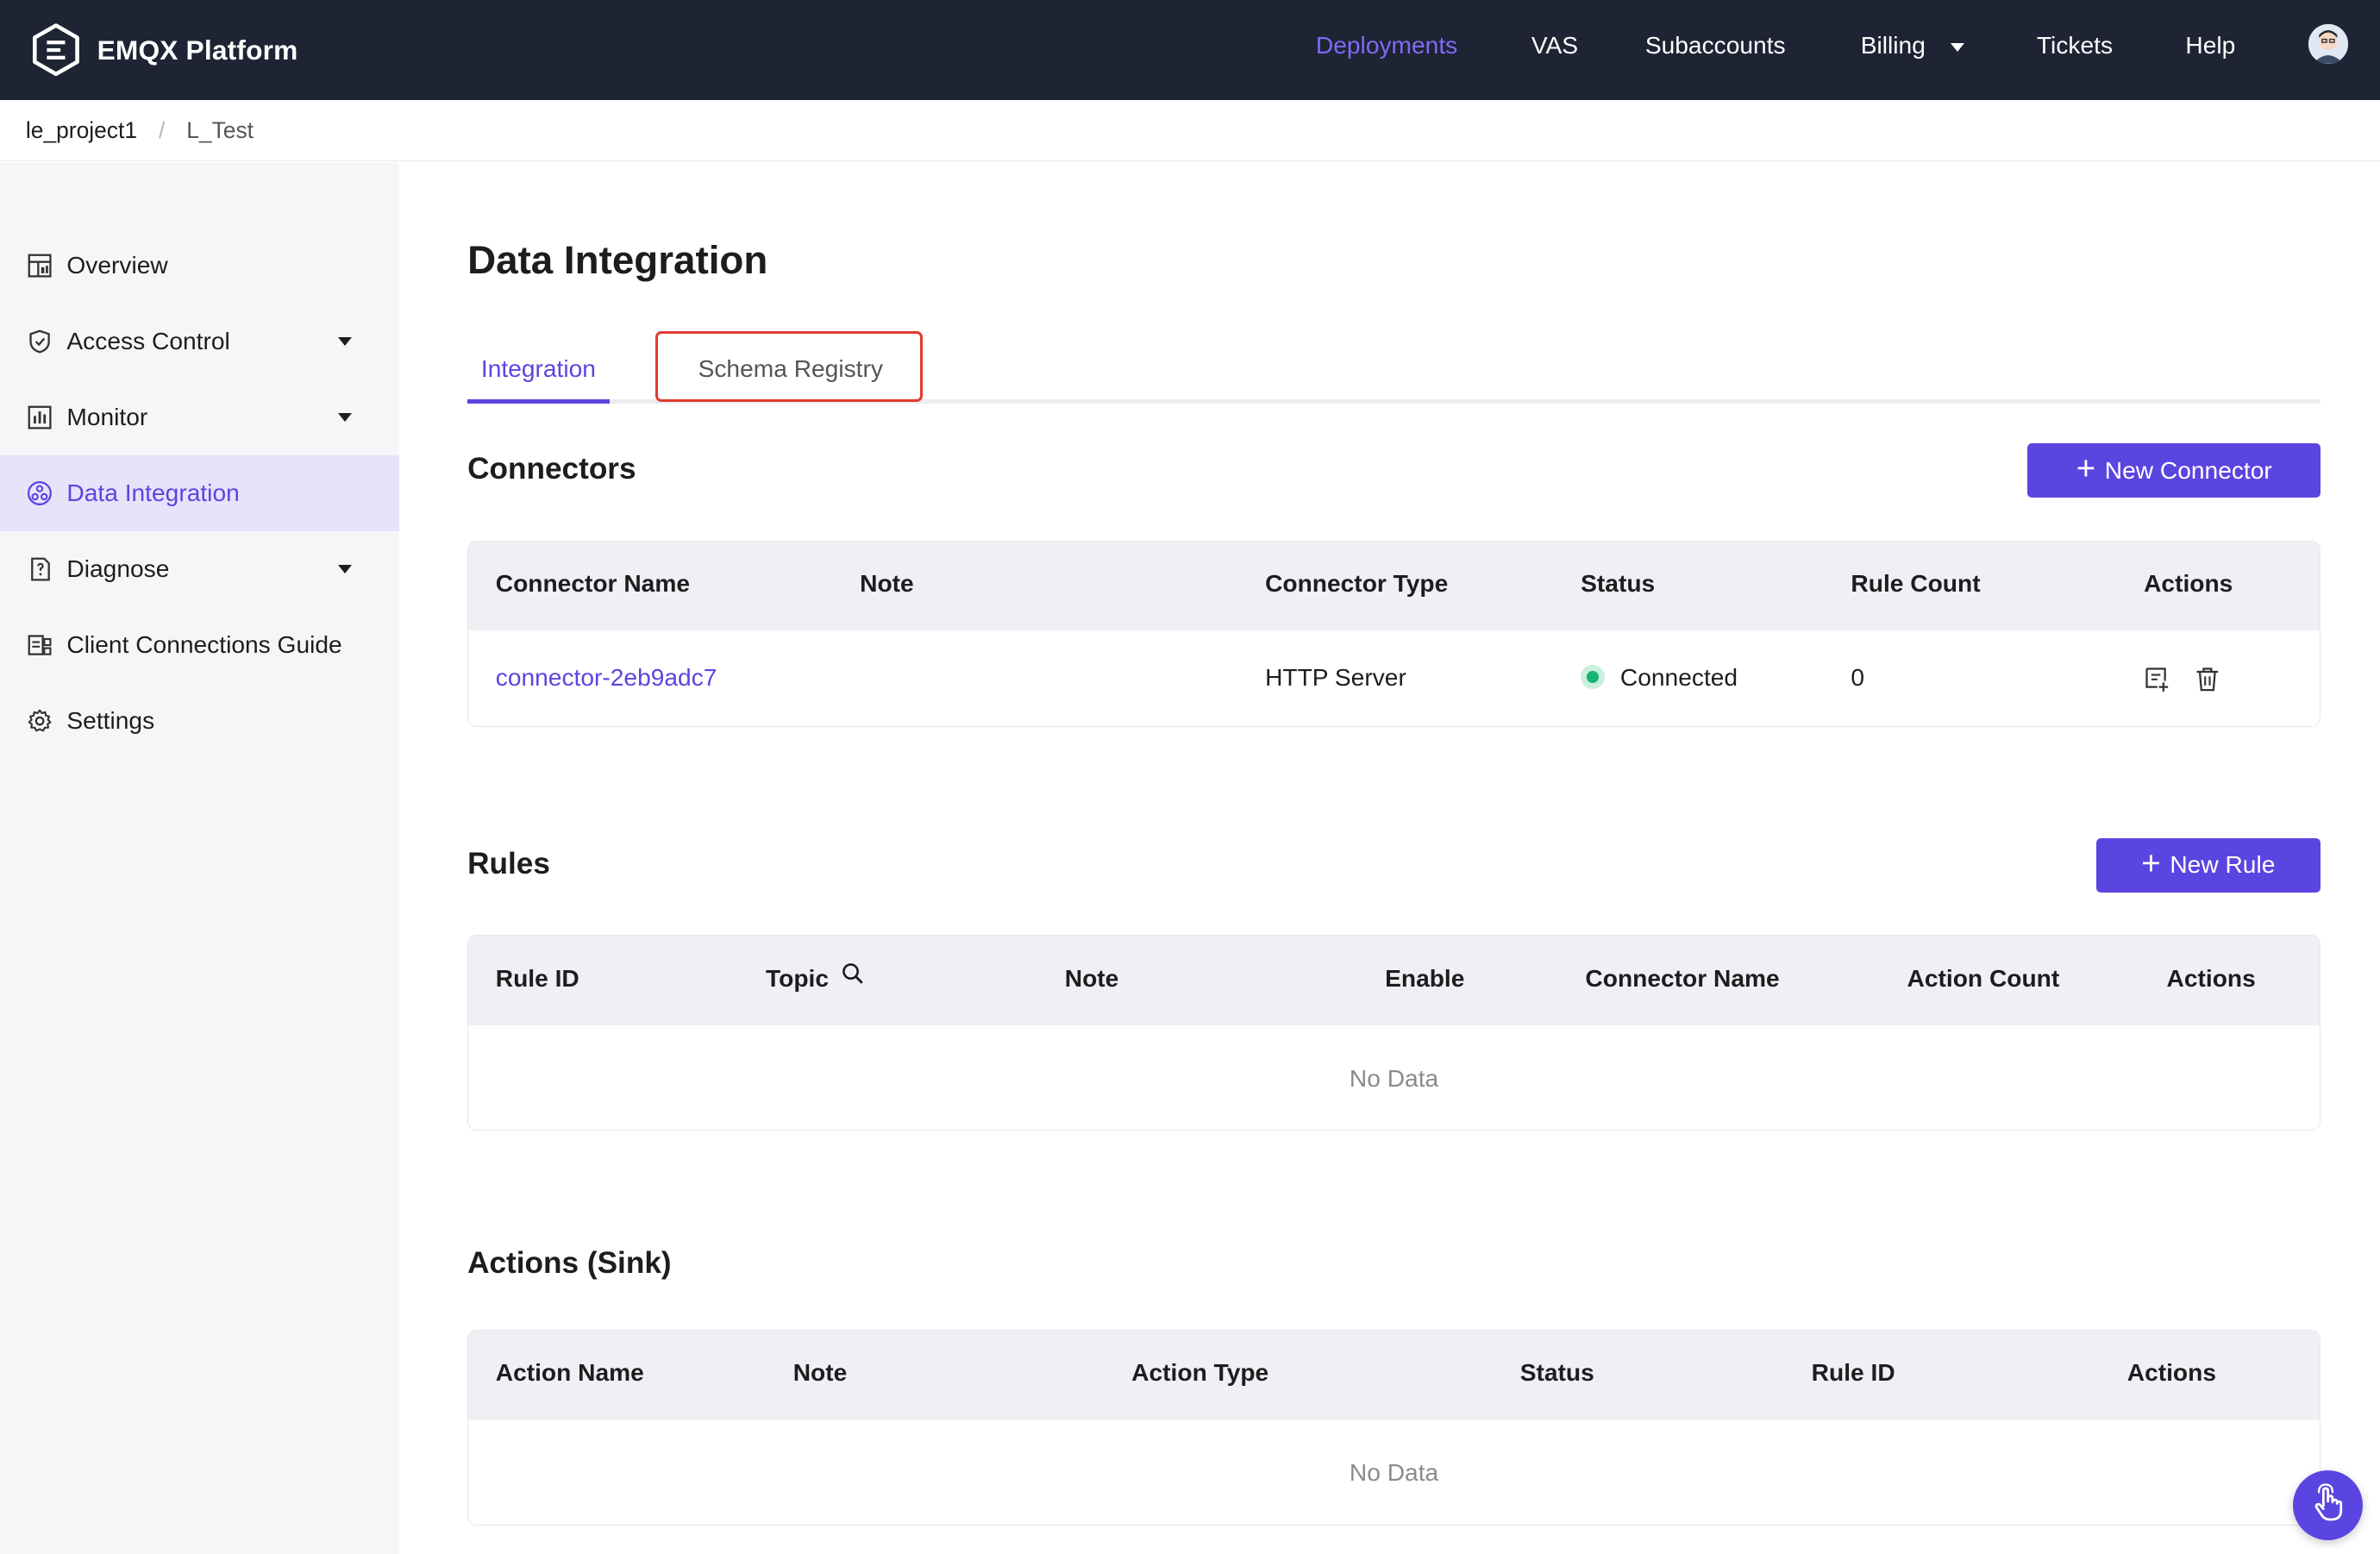 This screenshot has height=1554, width=2380. What do you see at coordinates (509, 864) in the screenshot?
I see `rules-section-title: Rules` at bounding box center [509, 864].